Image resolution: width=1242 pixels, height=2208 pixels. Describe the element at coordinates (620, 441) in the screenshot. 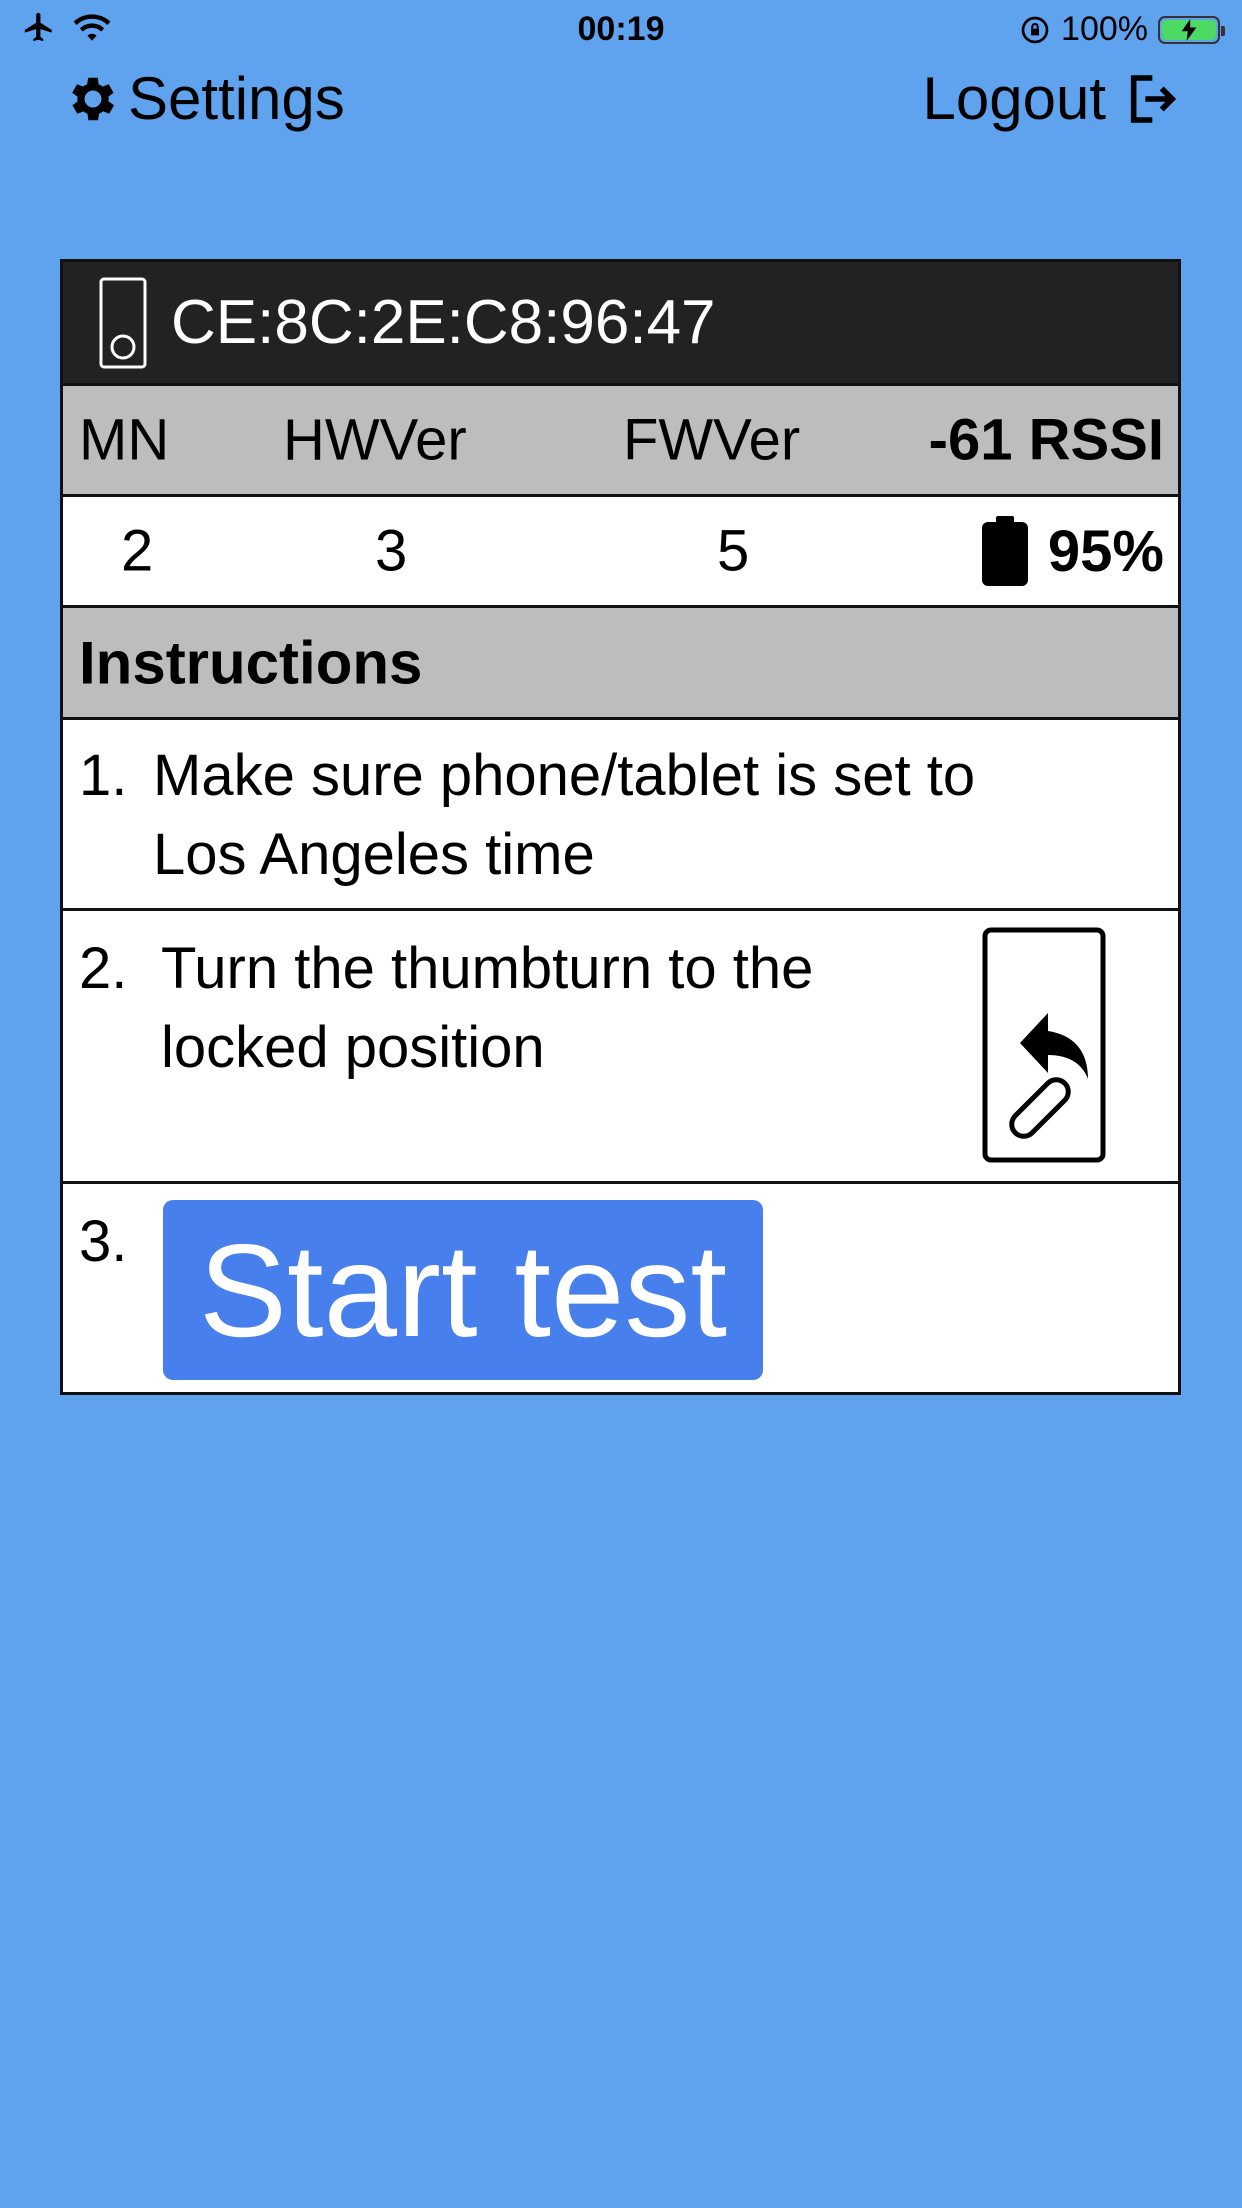

I see `device-info-headers: MN HWVer FWVer -61 RSSI` at that location.